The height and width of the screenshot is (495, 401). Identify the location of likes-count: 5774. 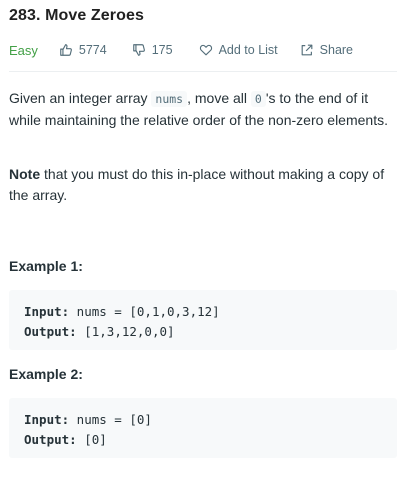
(92, 50).